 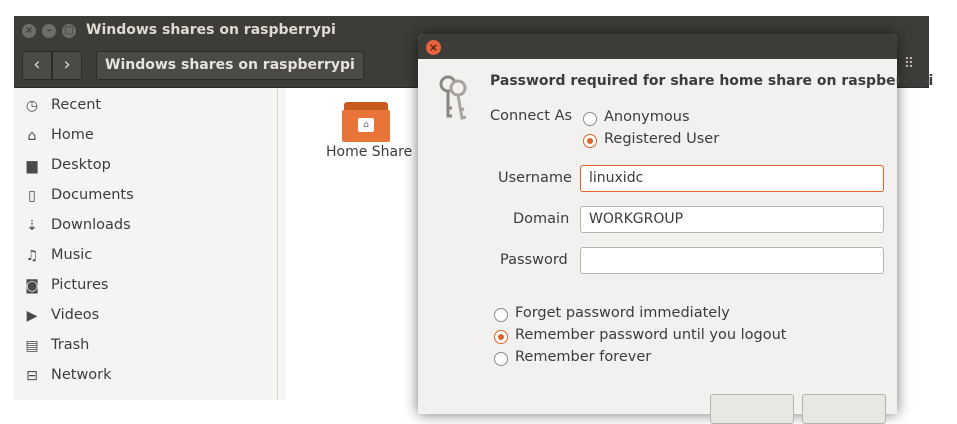 I want to click on domain-label: Domain, so click(x=541, y=219).